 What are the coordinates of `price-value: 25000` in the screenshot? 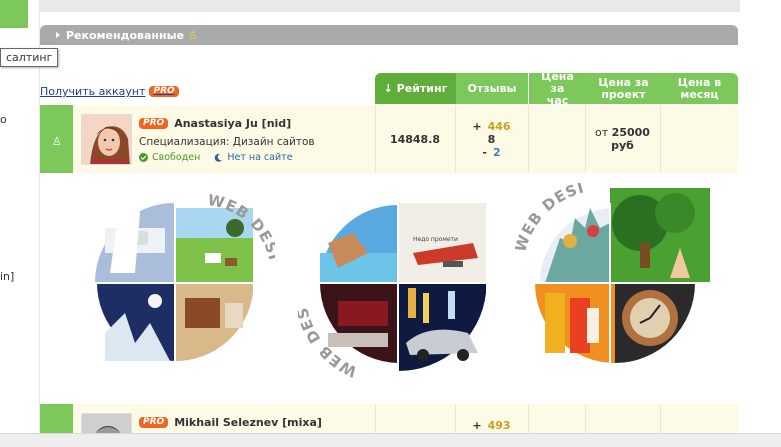 It's located at (630, 132).